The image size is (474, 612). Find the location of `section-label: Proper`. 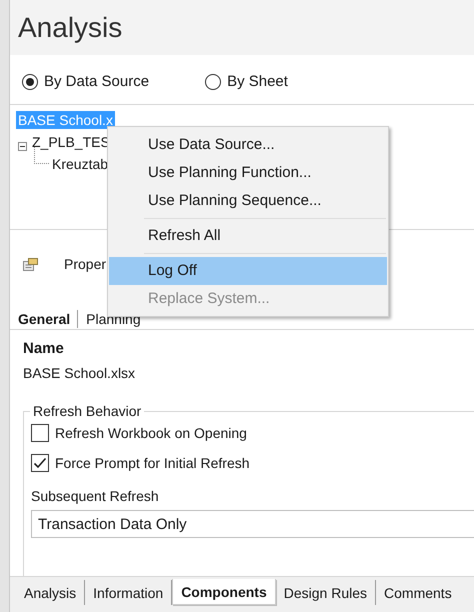

section-label: Proper is located at coordinates (85, 264).